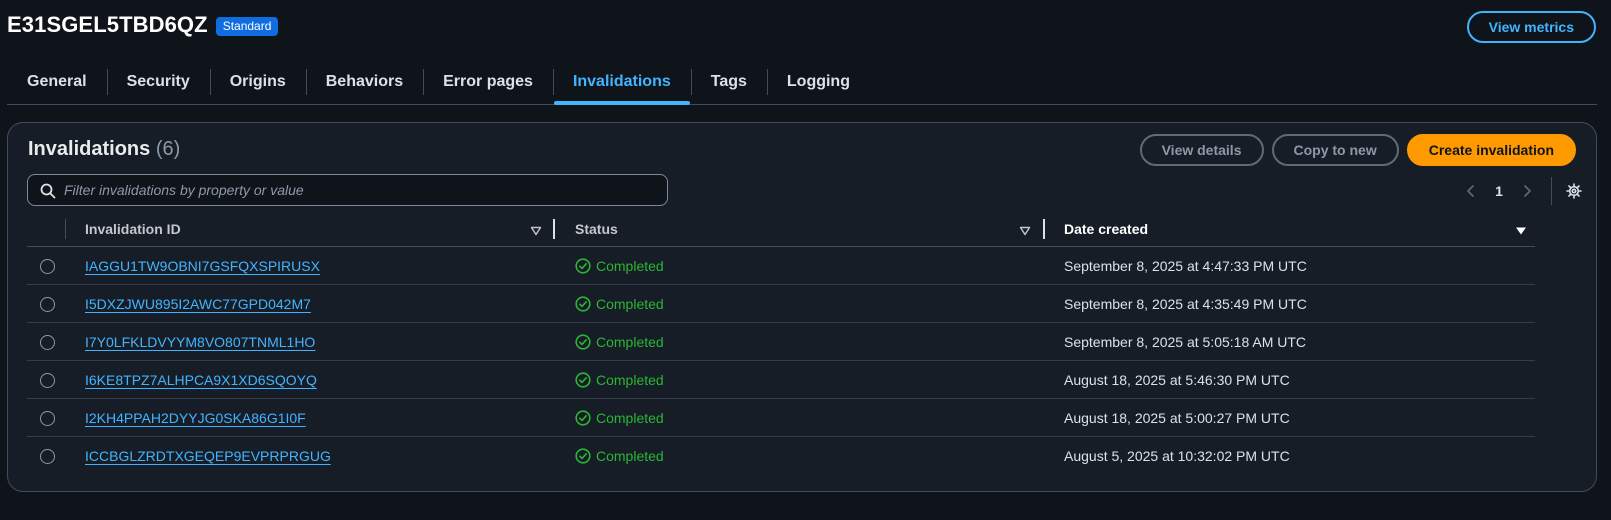 The image size is (1611, 520). What do you see at coordinates (168, 149) in the screenshot?
I see `invalidations-count: (6)` at bounding box center [168, 149].